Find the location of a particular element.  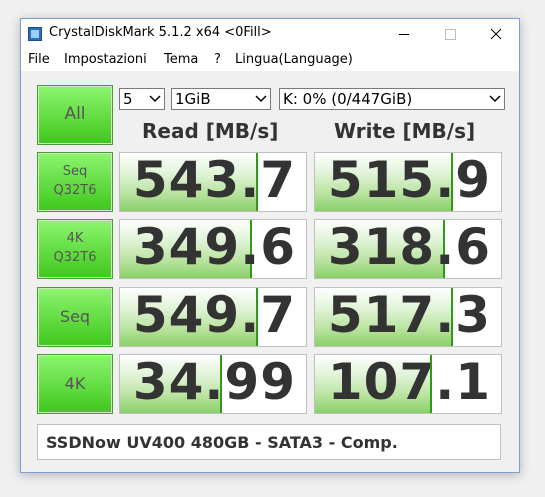

read-result-4k: 34.99 is located at coordinates (213, 384).